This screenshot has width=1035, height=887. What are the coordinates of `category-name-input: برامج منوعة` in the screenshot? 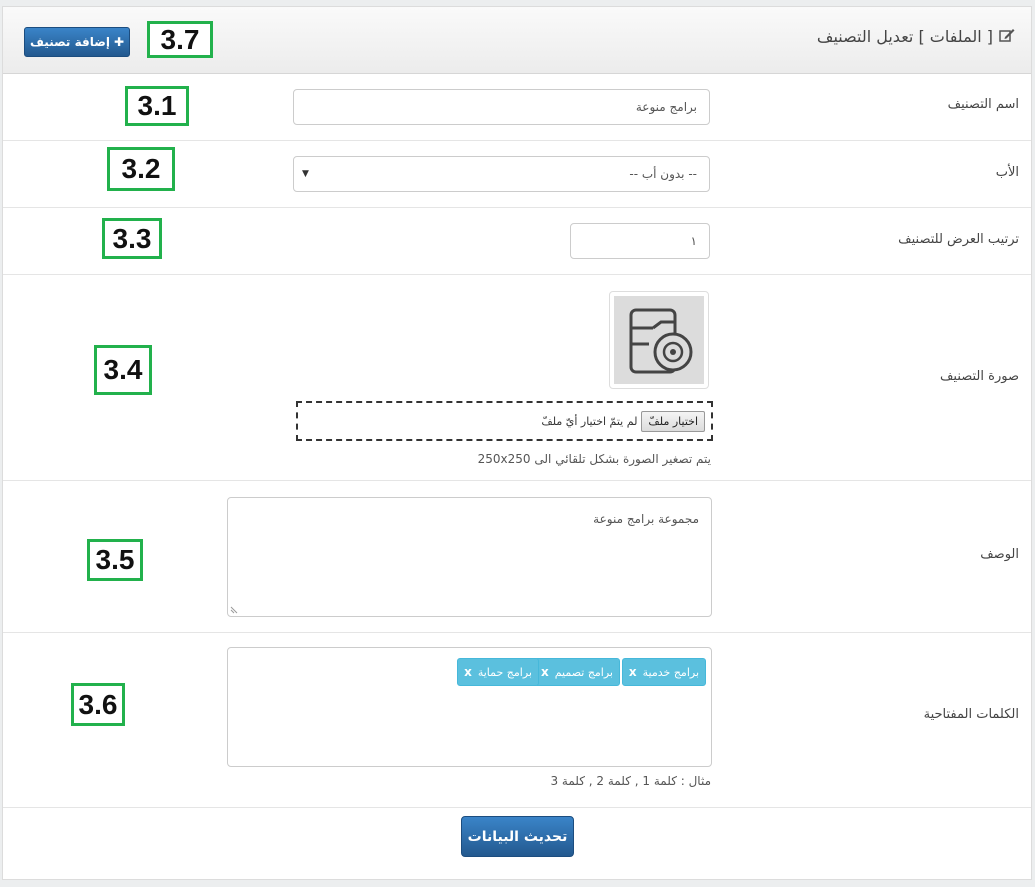 It's located at (501, 107).